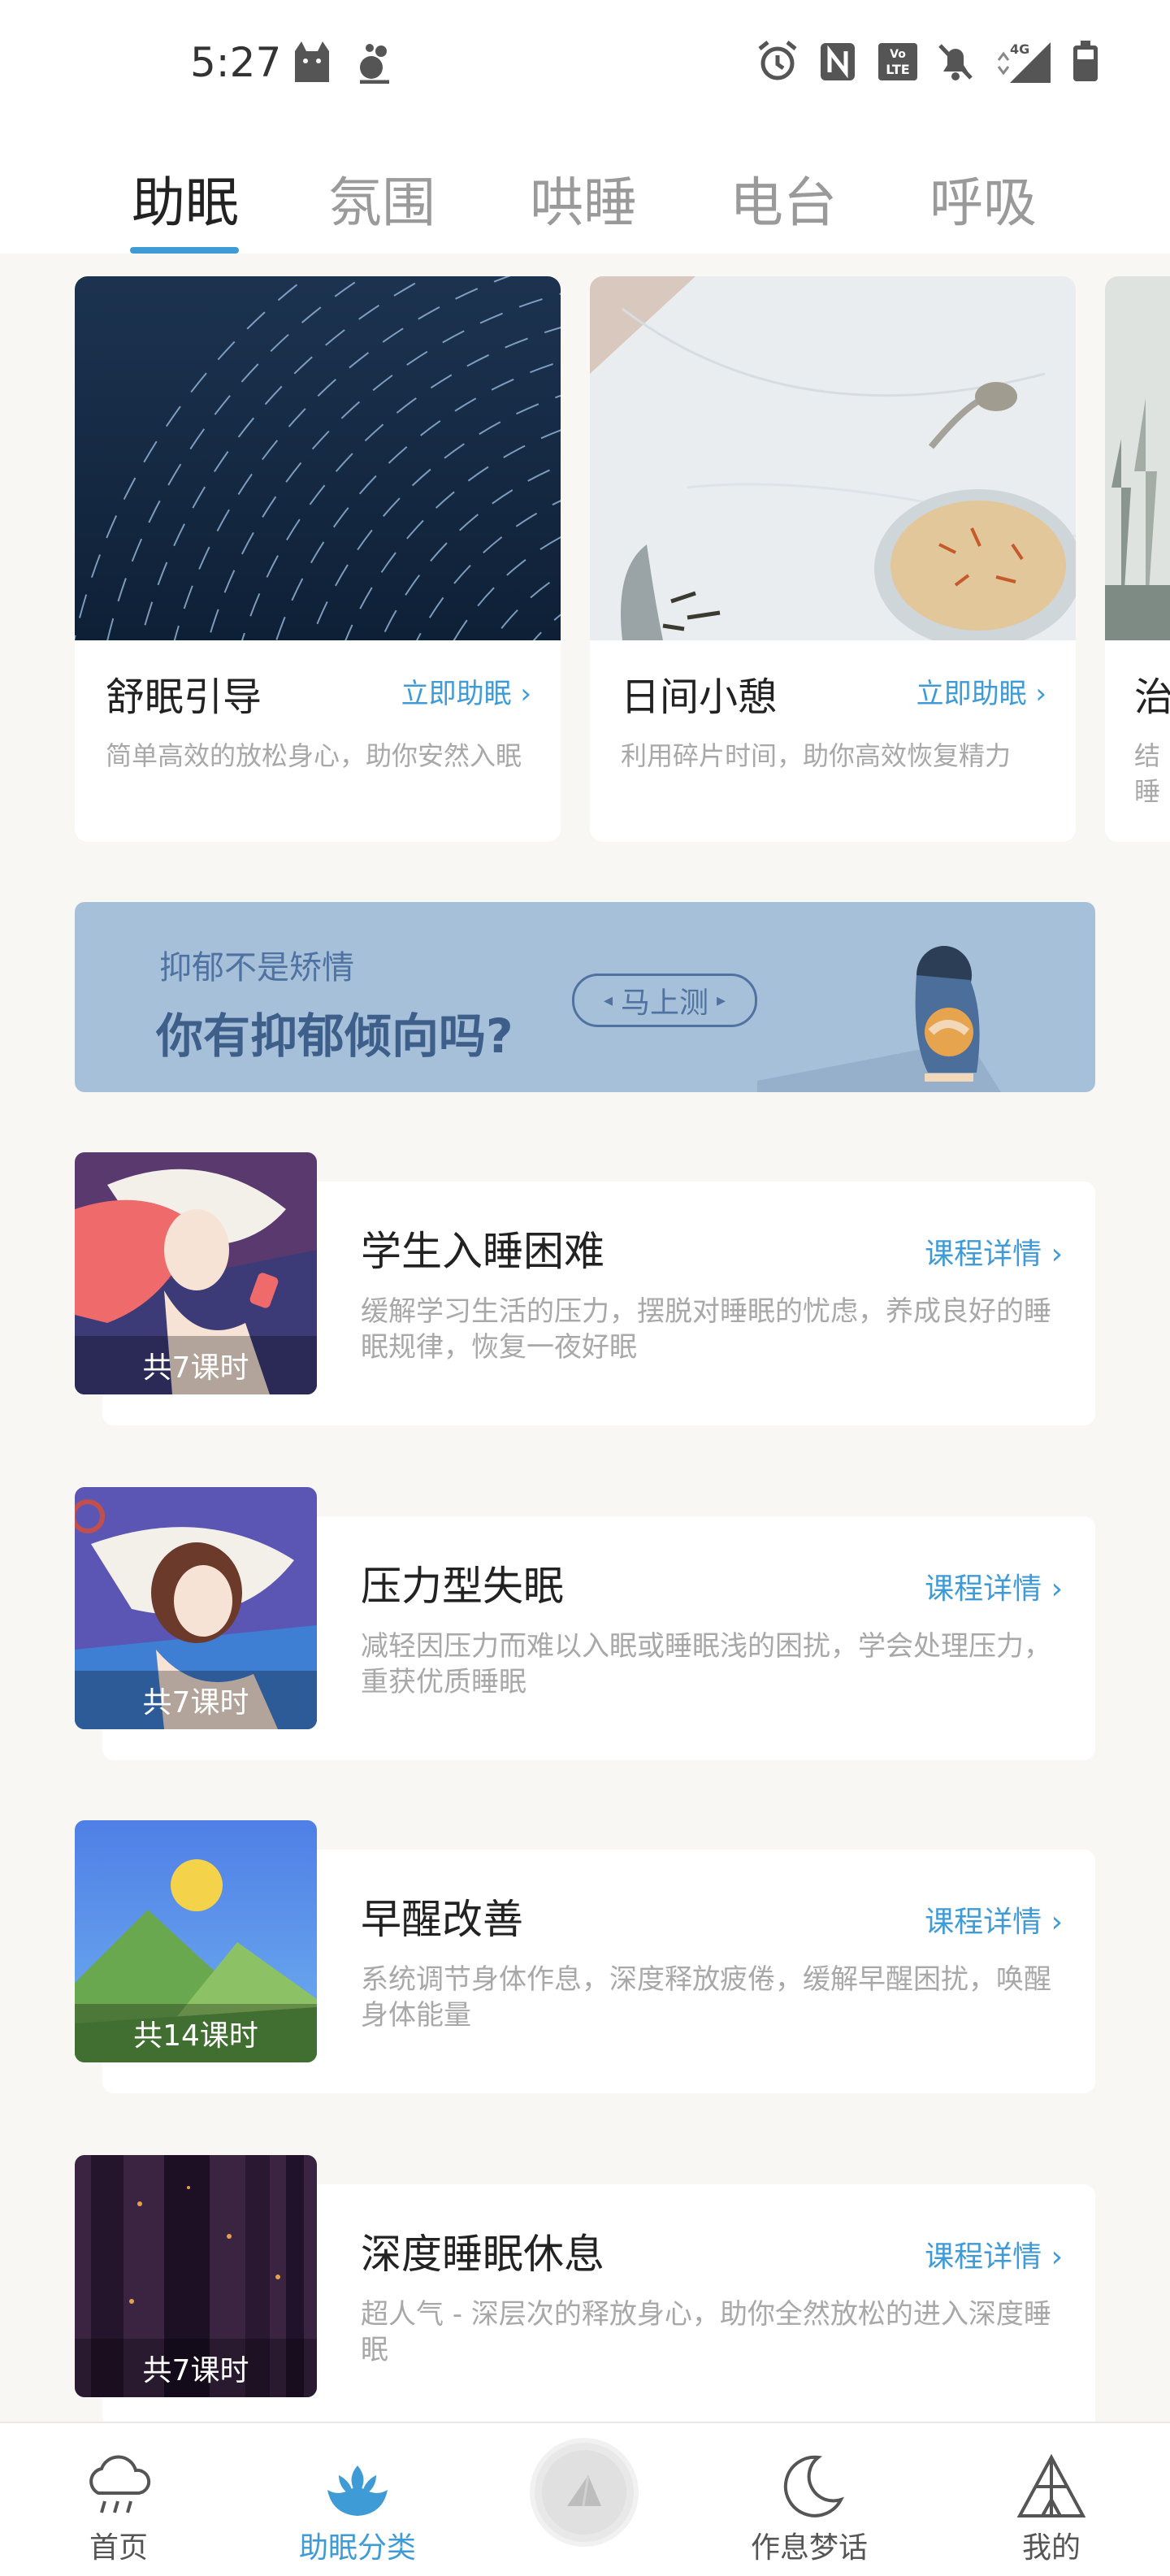  I want to click on card-title: 日间小憩, so click(700, 697).